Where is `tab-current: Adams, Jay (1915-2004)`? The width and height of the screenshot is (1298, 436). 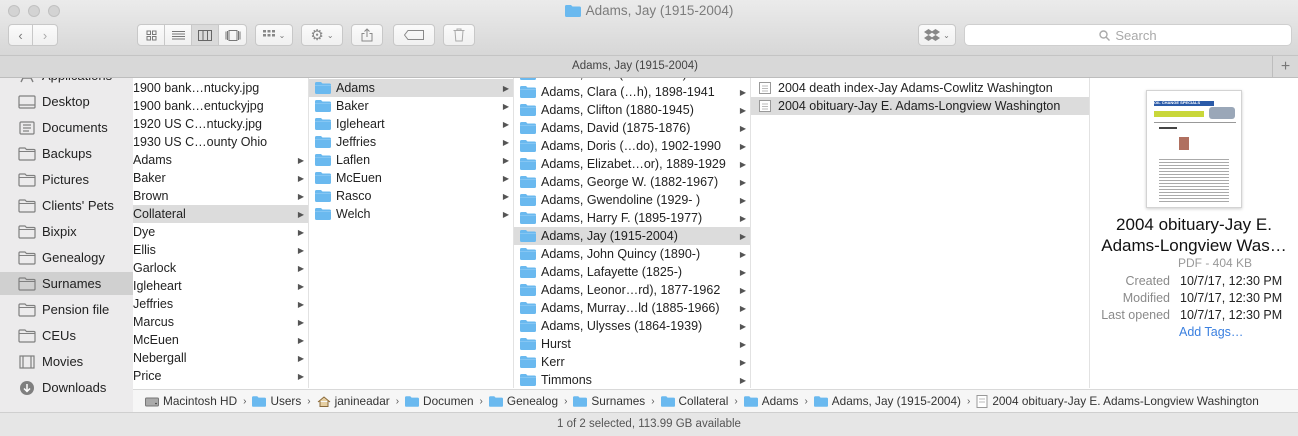
tab-current: Adams, Jay (1915-2004) is located at coordinates (635, 66).